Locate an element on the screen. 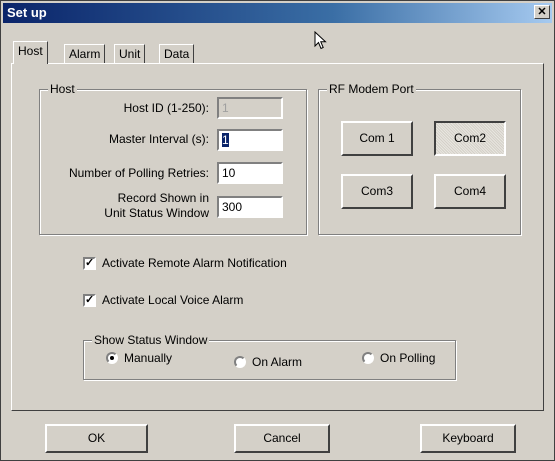 This screenshot has height=461, width=555. title-bar: Set up ✕ is located at coordinates (277, 13).